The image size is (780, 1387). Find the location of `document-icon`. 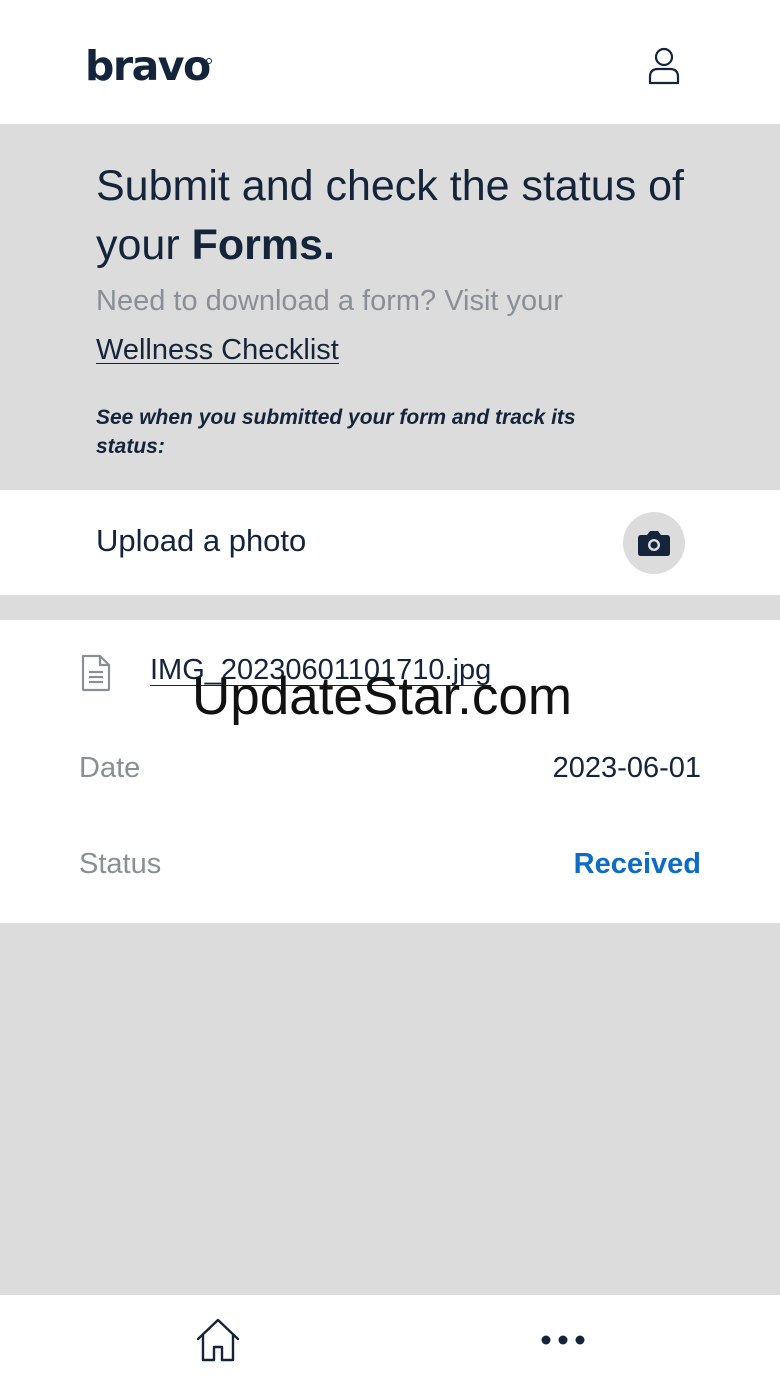

document-icon is located at coordinates (96, 673).